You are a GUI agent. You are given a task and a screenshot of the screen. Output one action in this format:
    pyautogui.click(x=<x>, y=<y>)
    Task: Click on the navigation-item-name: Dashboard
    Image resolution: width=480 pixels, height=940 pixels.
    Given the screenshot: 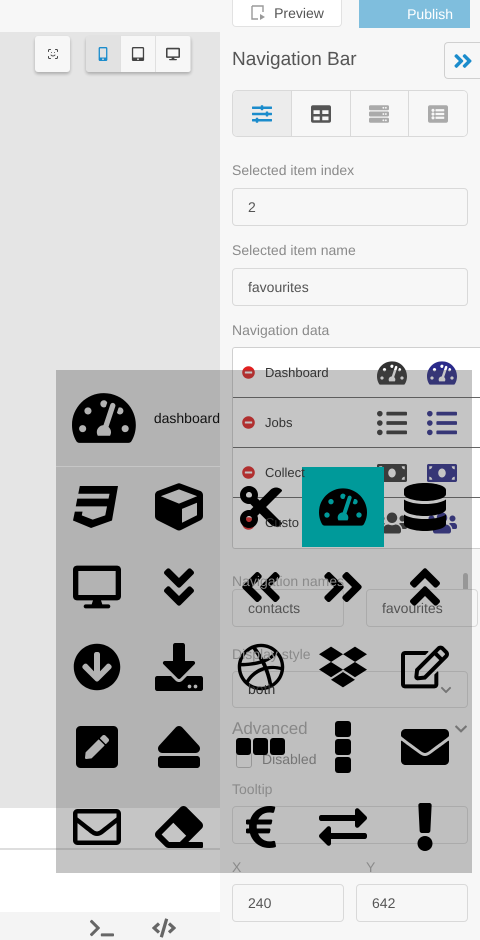 What is the action you would take?
    pyautogui.click(x=297, y=372)
    